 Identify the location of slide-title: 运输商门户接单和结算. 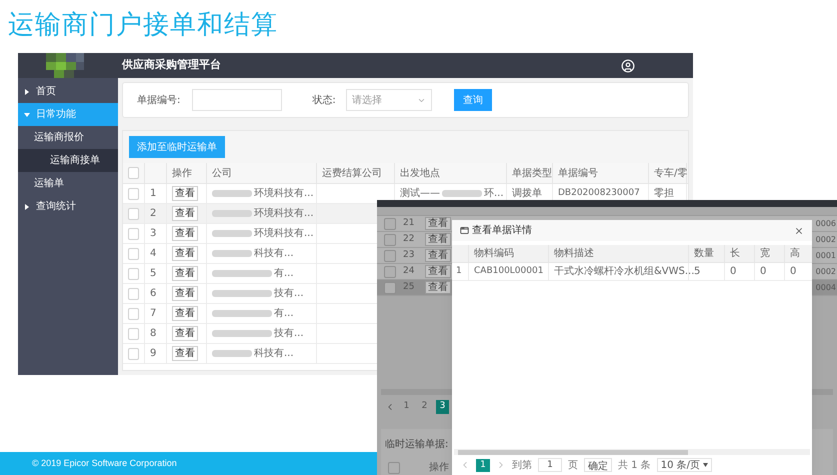
(143, 25).